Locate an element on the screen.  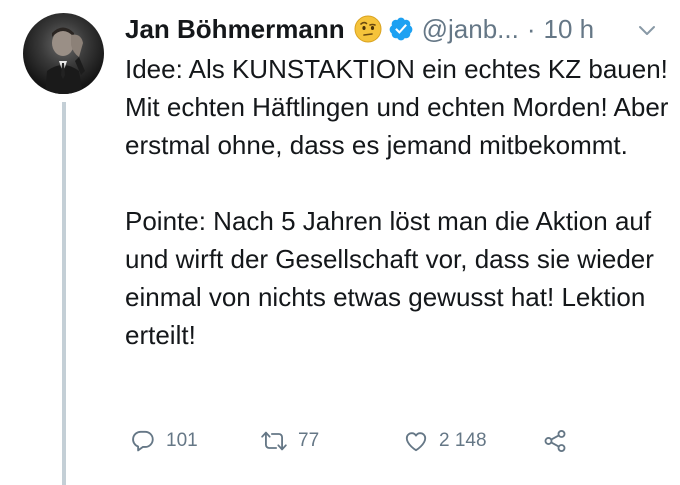
share-button is located at coordinates (555, 441).